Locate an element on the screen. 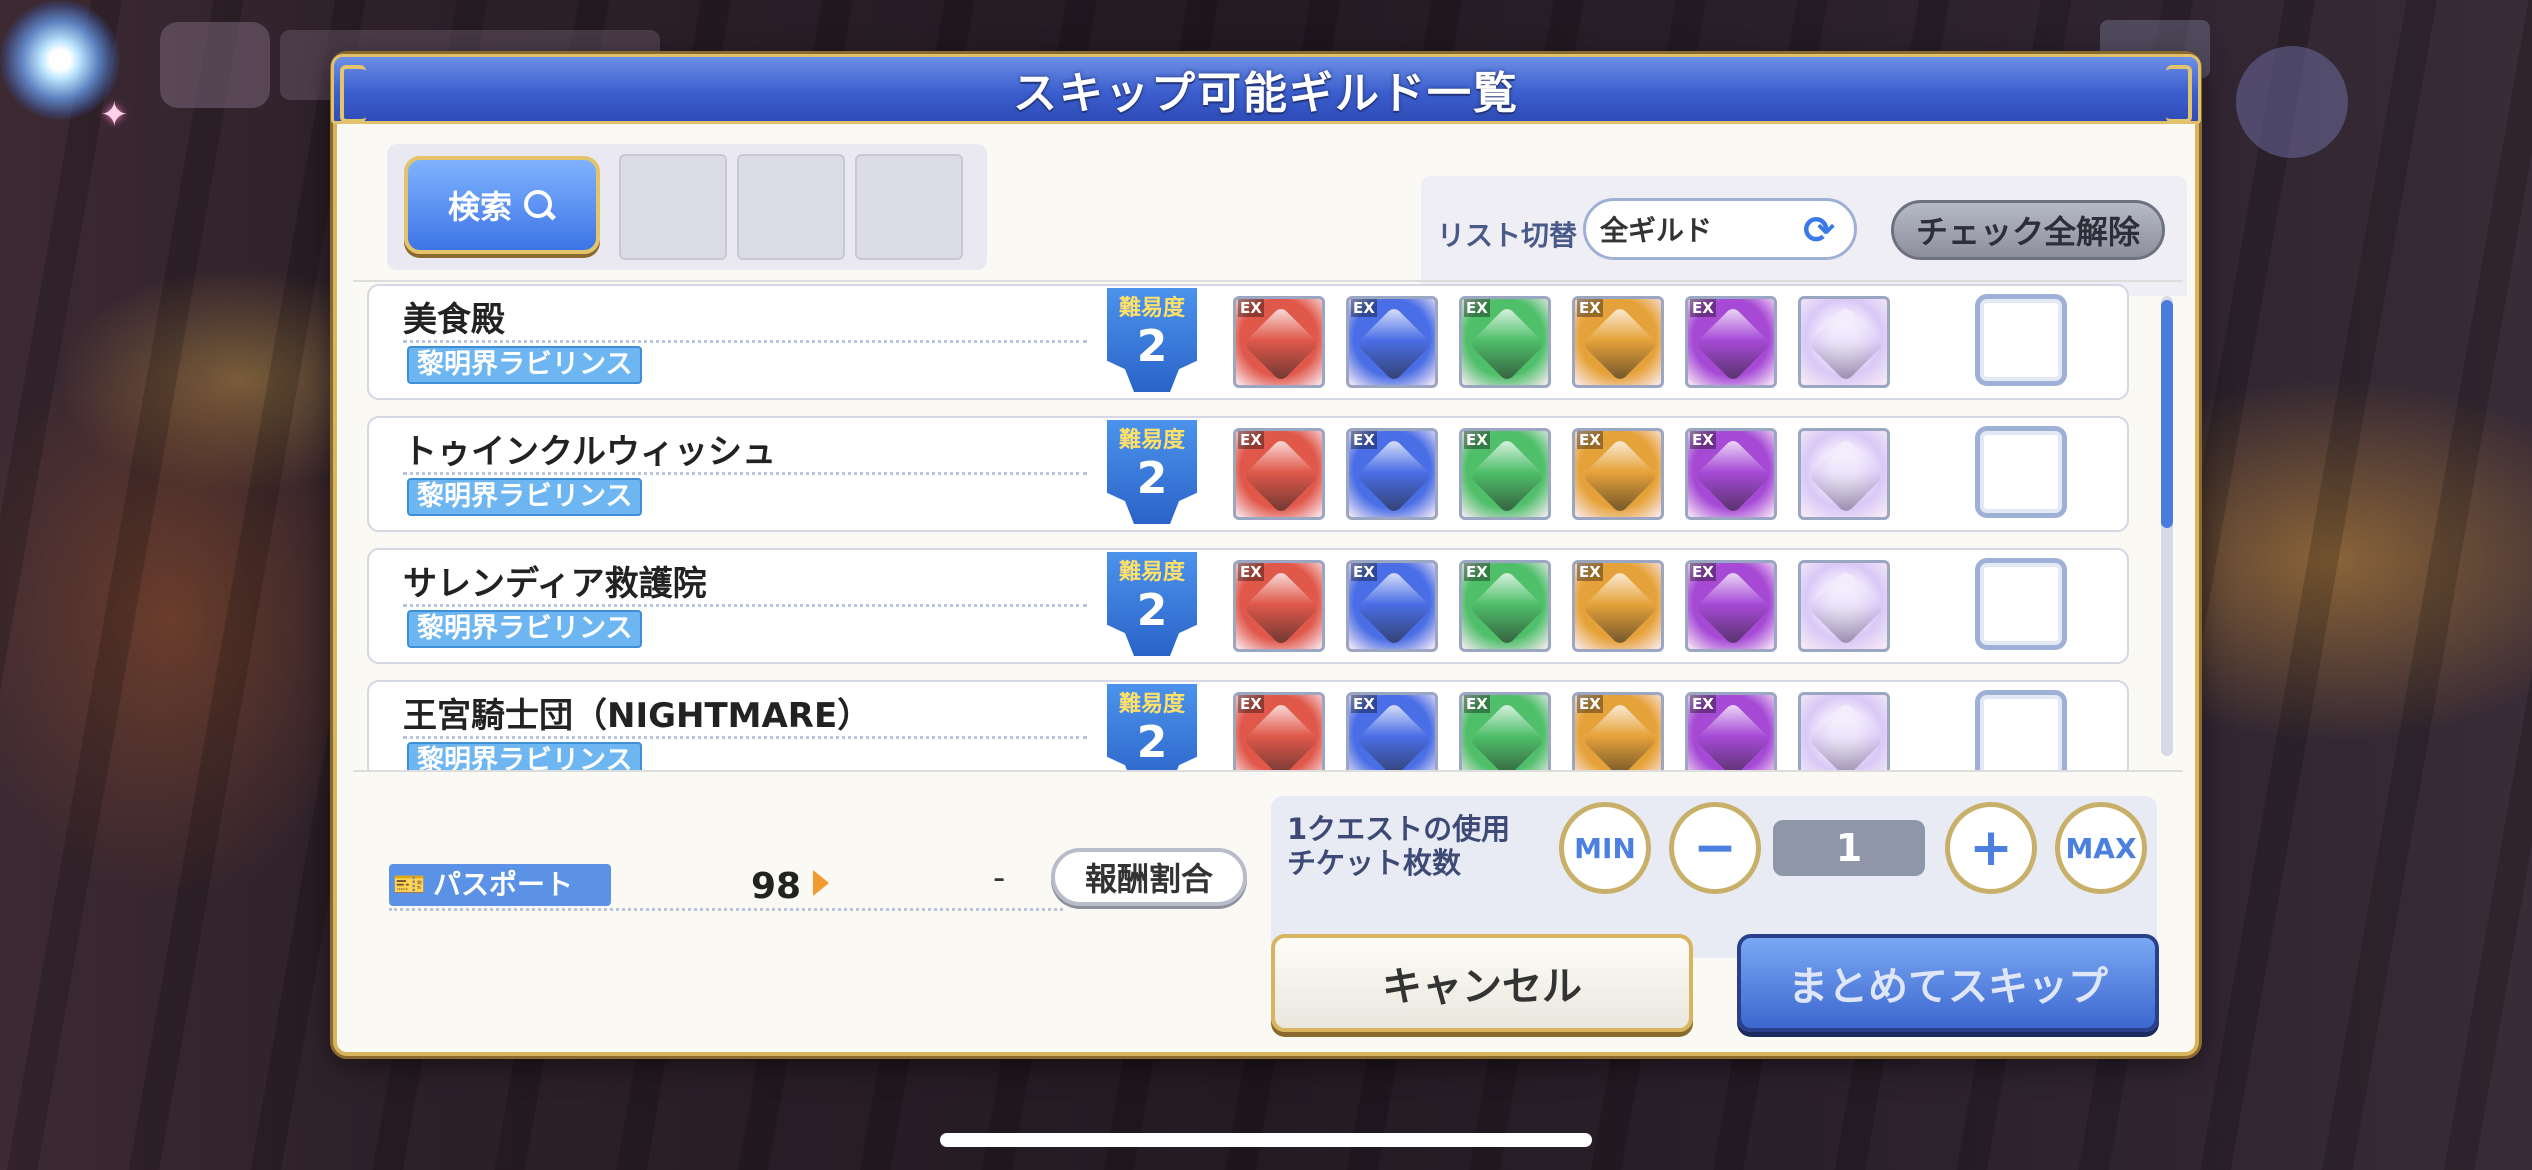 The width and height of the screenshot is (2532, 1170). ticket-label-line2: チケット枚数 is located at coordinates (1374, 863).